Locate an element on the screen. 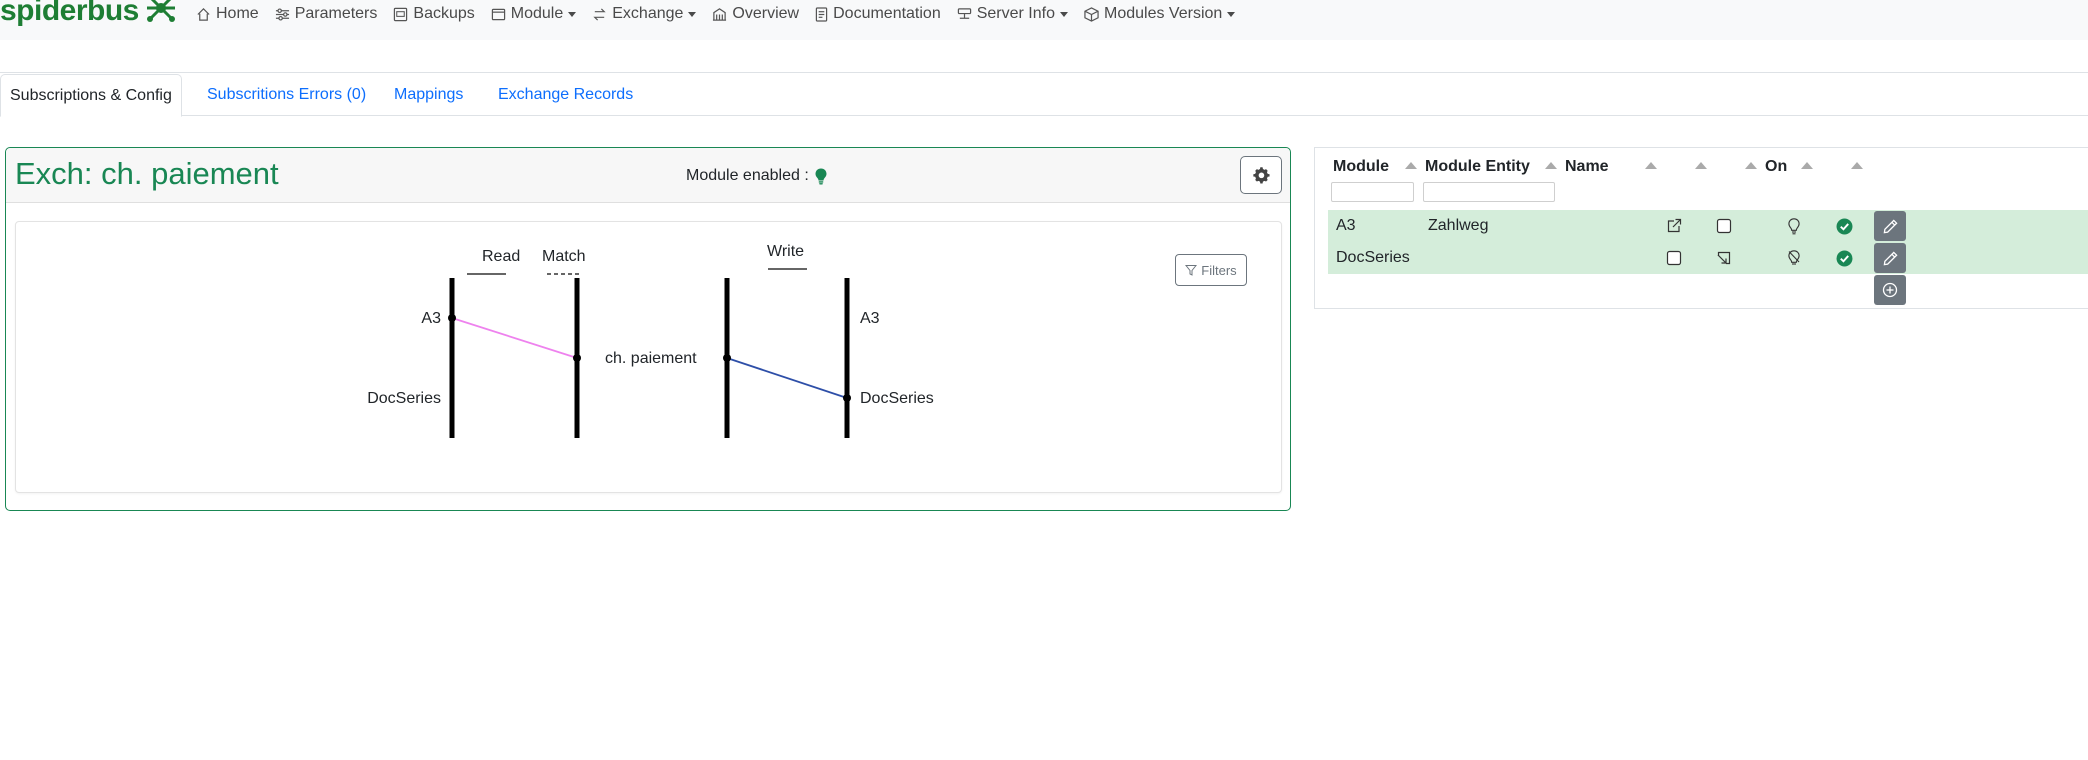 Image resolution: width=2088 pixels, height=760 pixels. center-exchange-label: ch. paiement is located at coordinates (651, 358).